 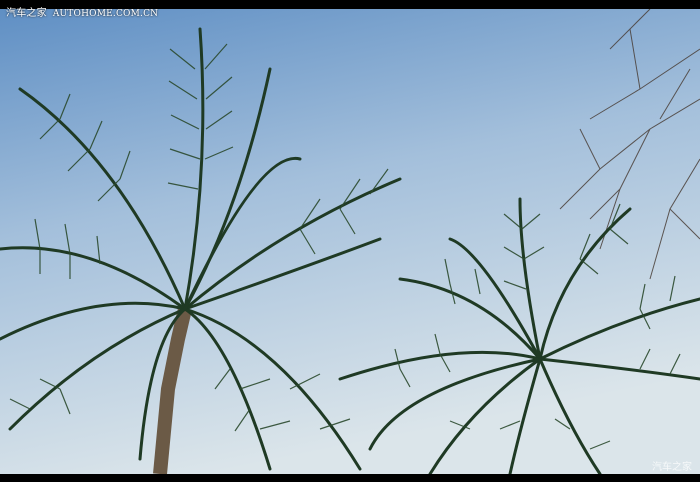 What do you see at coordinates (26, 13) in the screenshot?
I see `watermark-brand: 汽车之家` at bounding box center [26, 13].